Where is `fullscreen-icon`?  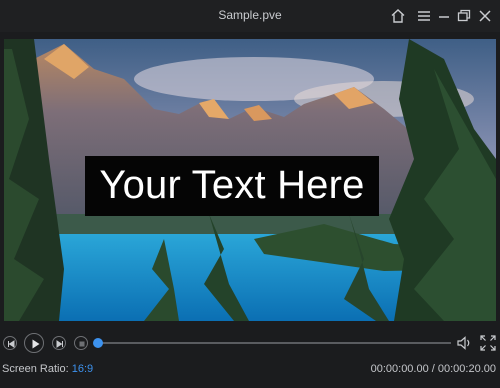
fullscreen-icon is located at coordinates (488, 343).